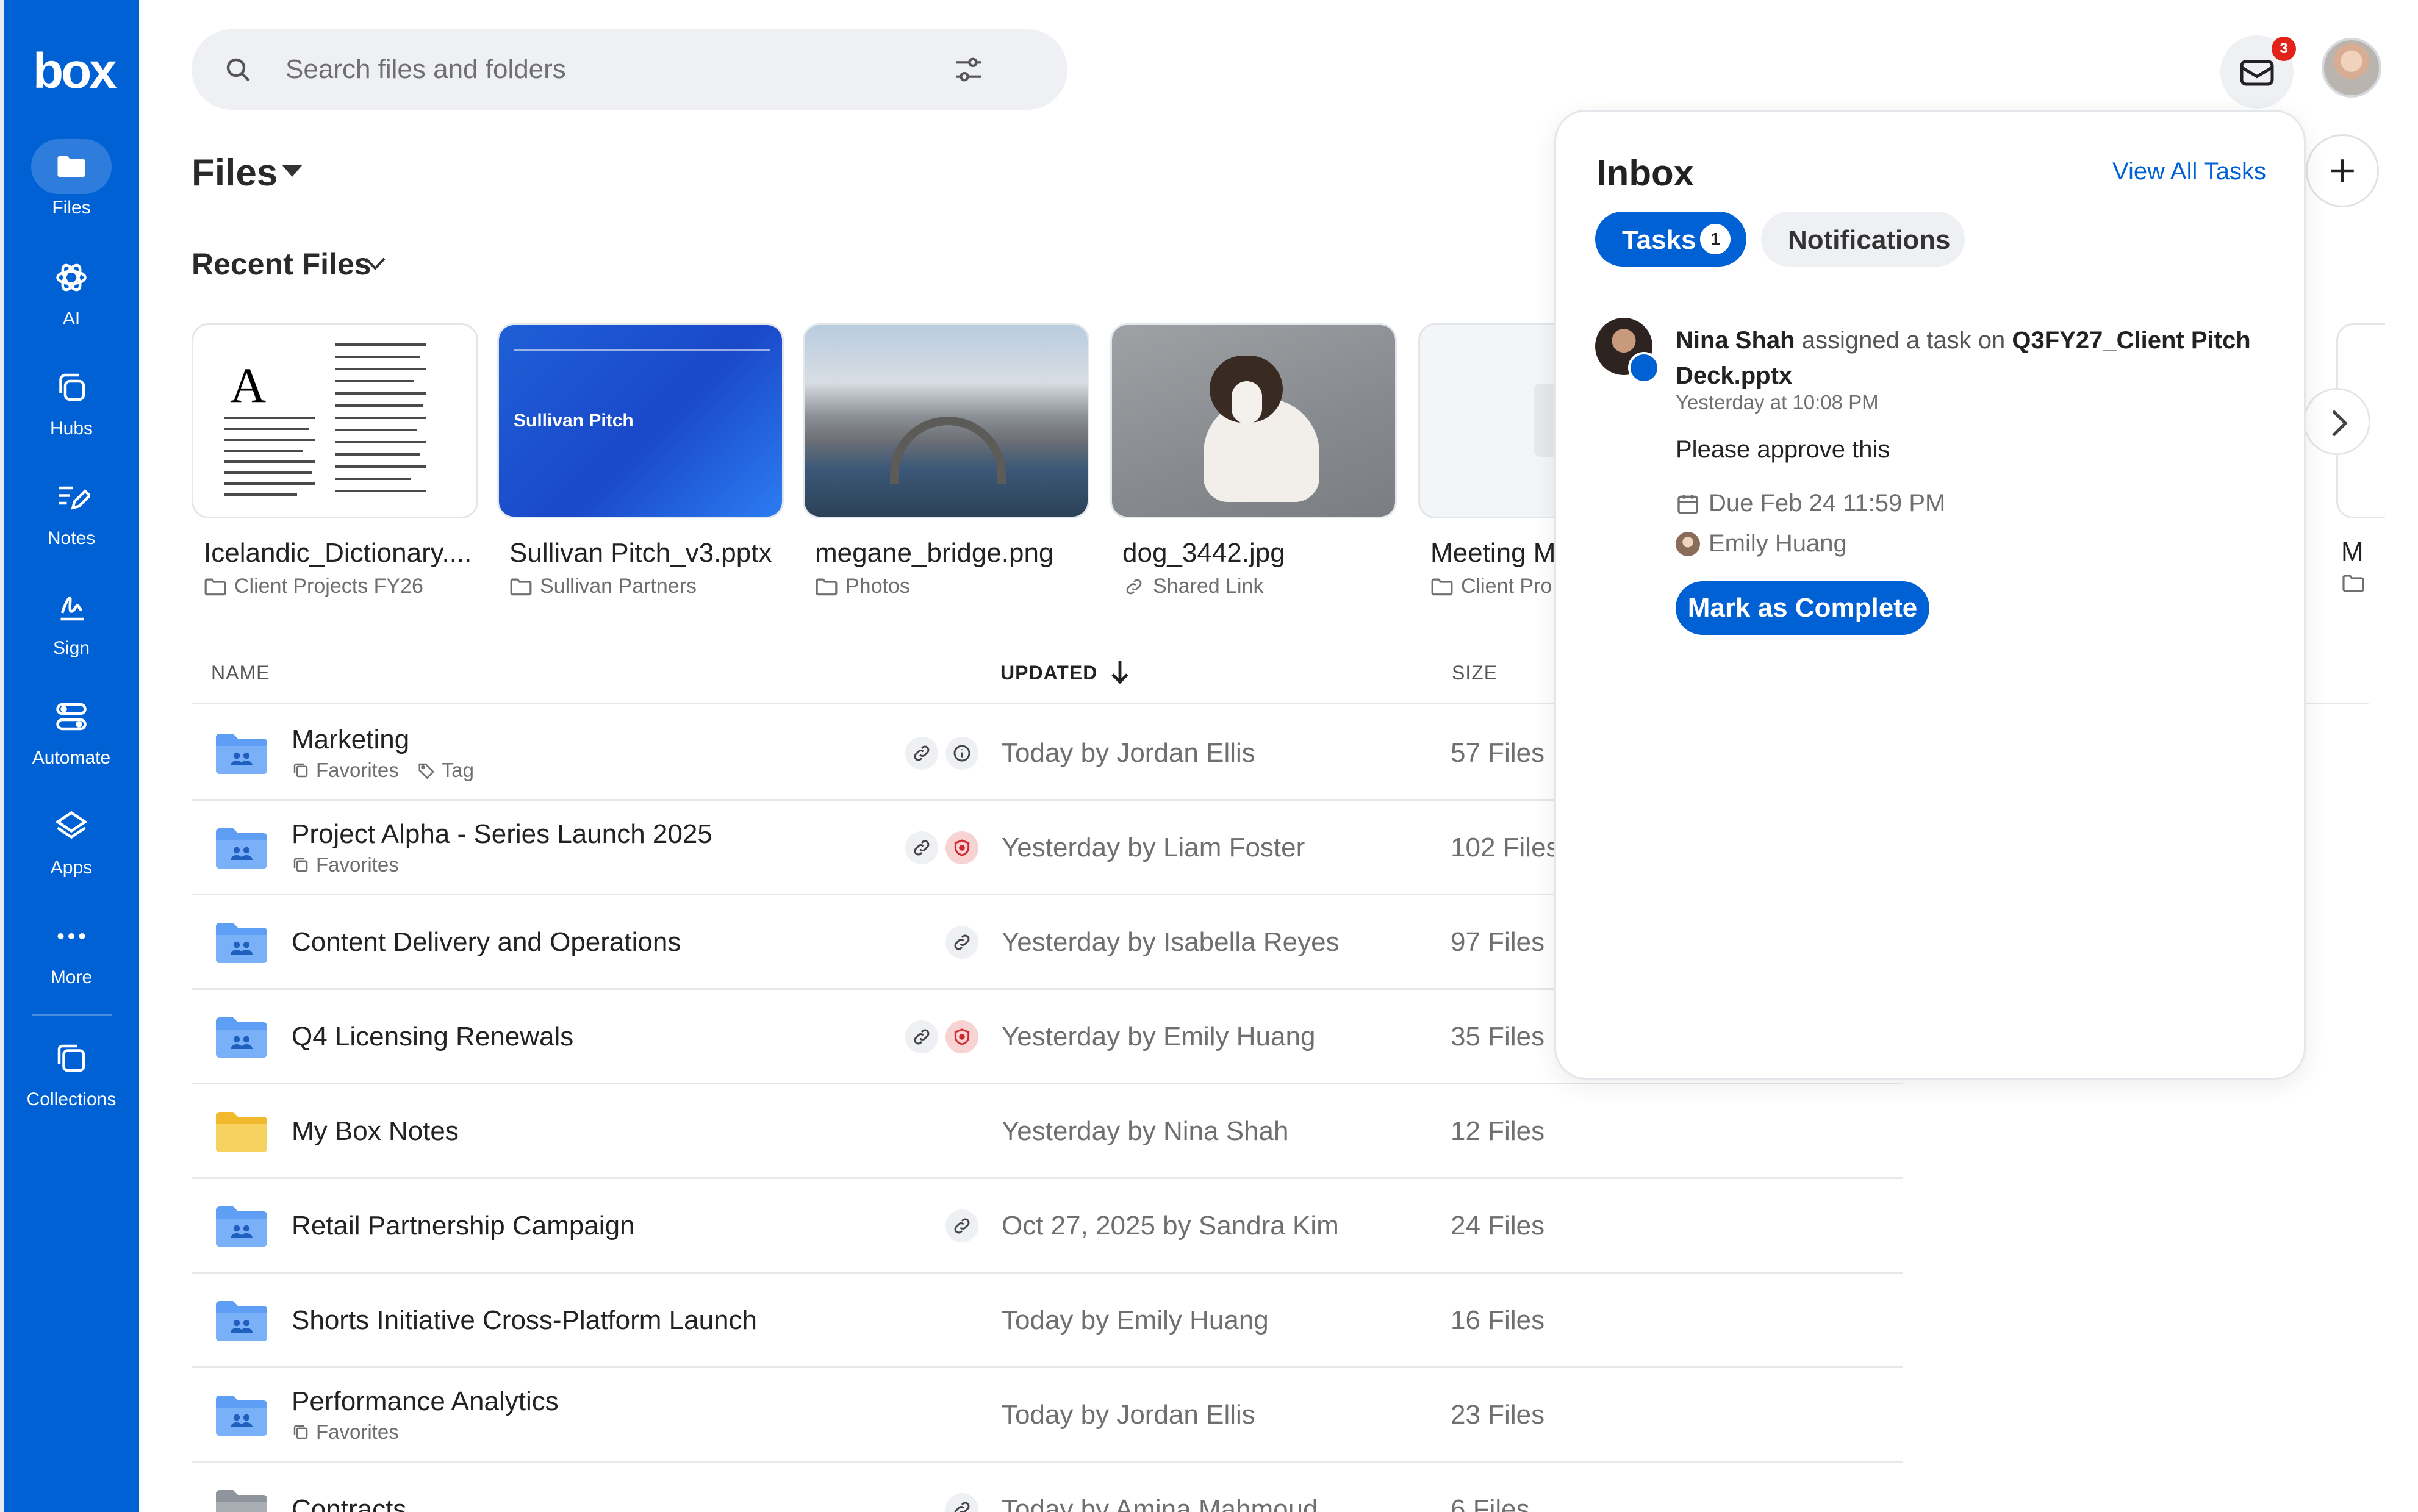 The width and height of the screenshot is (2418, 1512). What do you see at coordinates (1645, 172) in the screenshot?
I see `inbox-title: Inbox` at bounding box center [1645, 172].